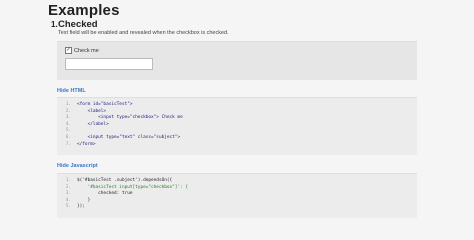 The image size is (474, 240). I want to click on code-text: </label>, so click(93, 124).